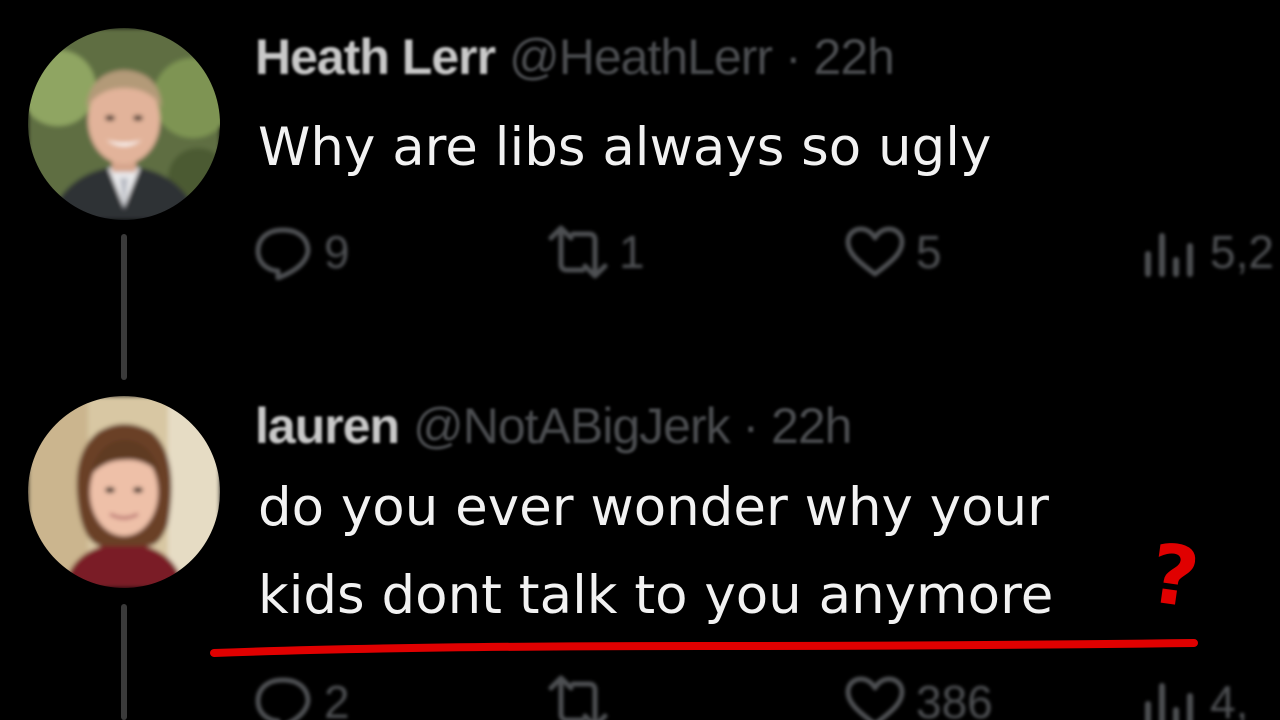 This screenshot has width=1280, height=720. I want to click on views-button: 5,2, so click(1205, 252).